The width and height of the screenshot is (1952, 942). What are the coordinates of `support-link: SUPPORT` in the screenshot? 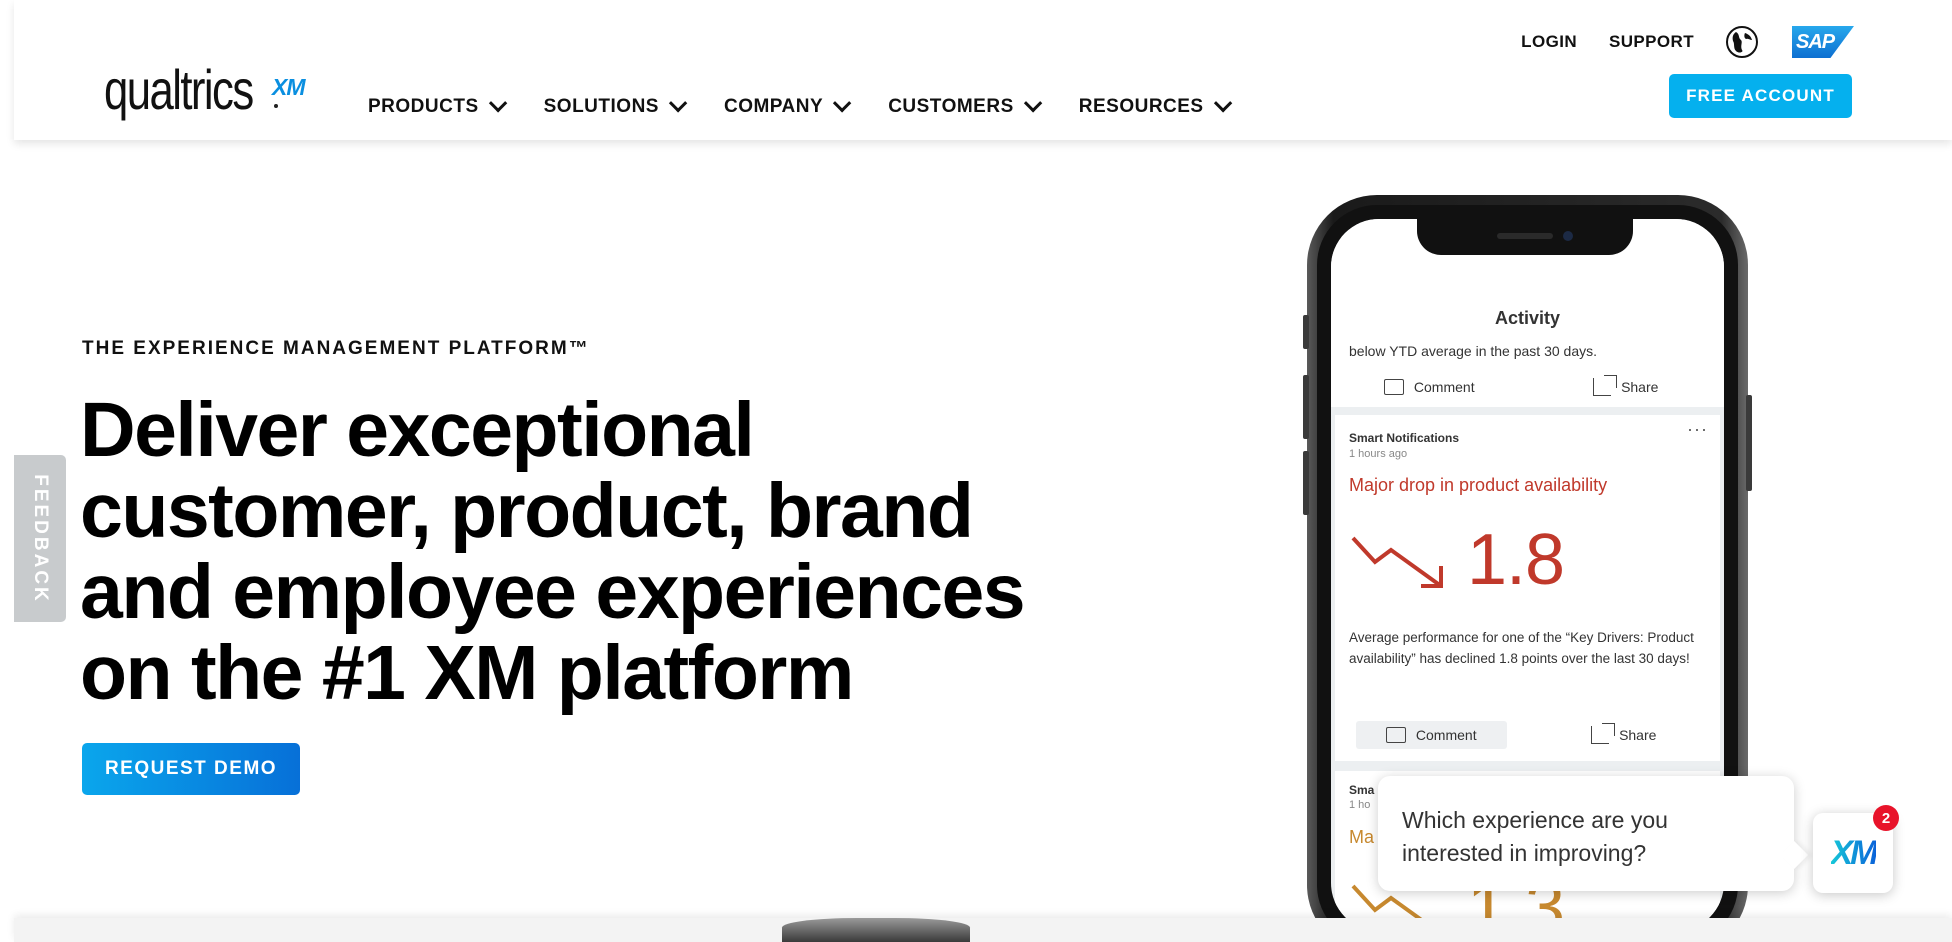 It's located at (1651, 42).